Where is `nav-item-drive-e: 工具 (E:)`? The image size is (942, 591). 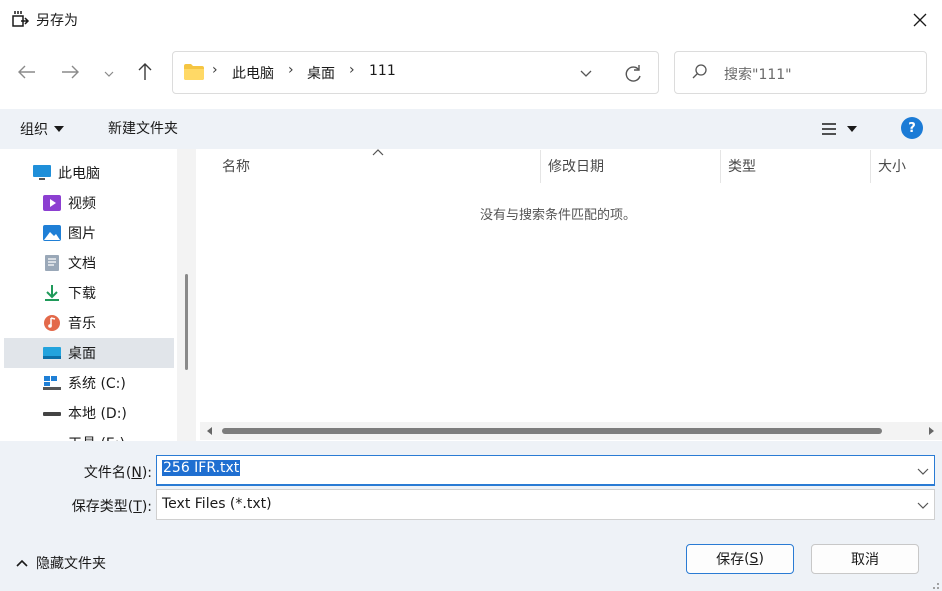
nav-item-drive-e: 工具 (E:) is located at coordinates (119, 434).